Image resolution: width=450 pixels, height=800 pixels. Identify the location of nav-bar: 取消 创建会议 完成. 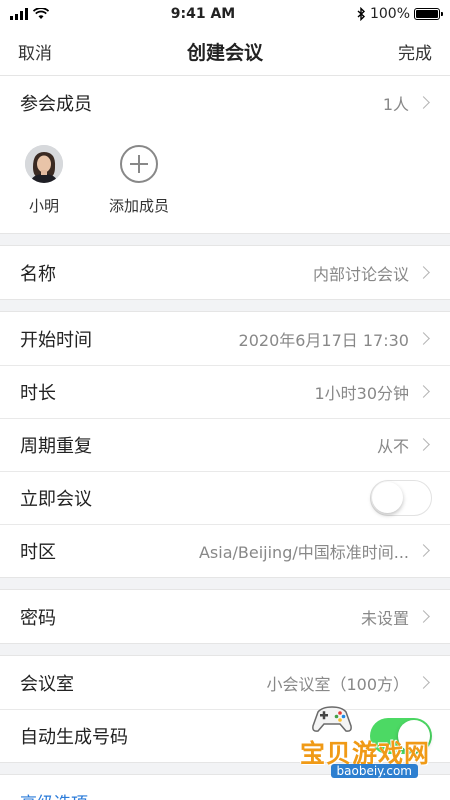
(225, 52).